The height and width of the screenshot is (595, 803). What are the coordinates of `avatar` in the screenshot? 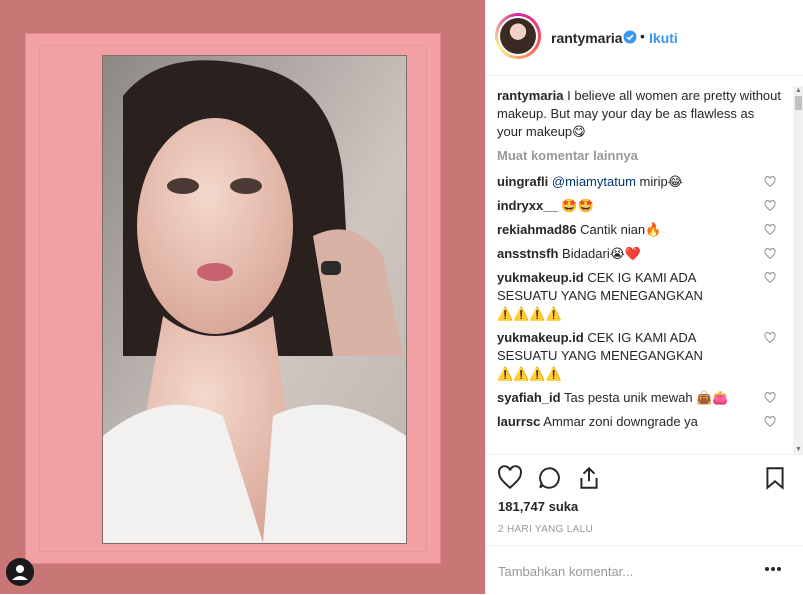 It's located at (518, 36).